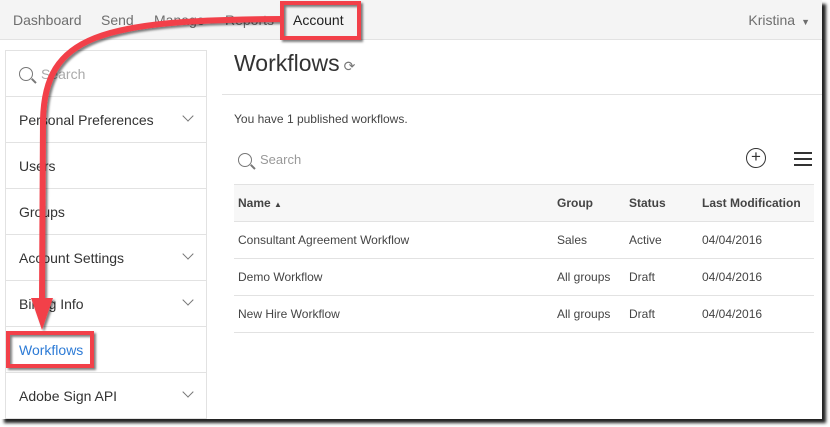 This screenshot has width=830, height=427. What do you see at coordinates (661, 203) in the screenshot?
I see `column-status: Status` at bounding box center [661, 203].